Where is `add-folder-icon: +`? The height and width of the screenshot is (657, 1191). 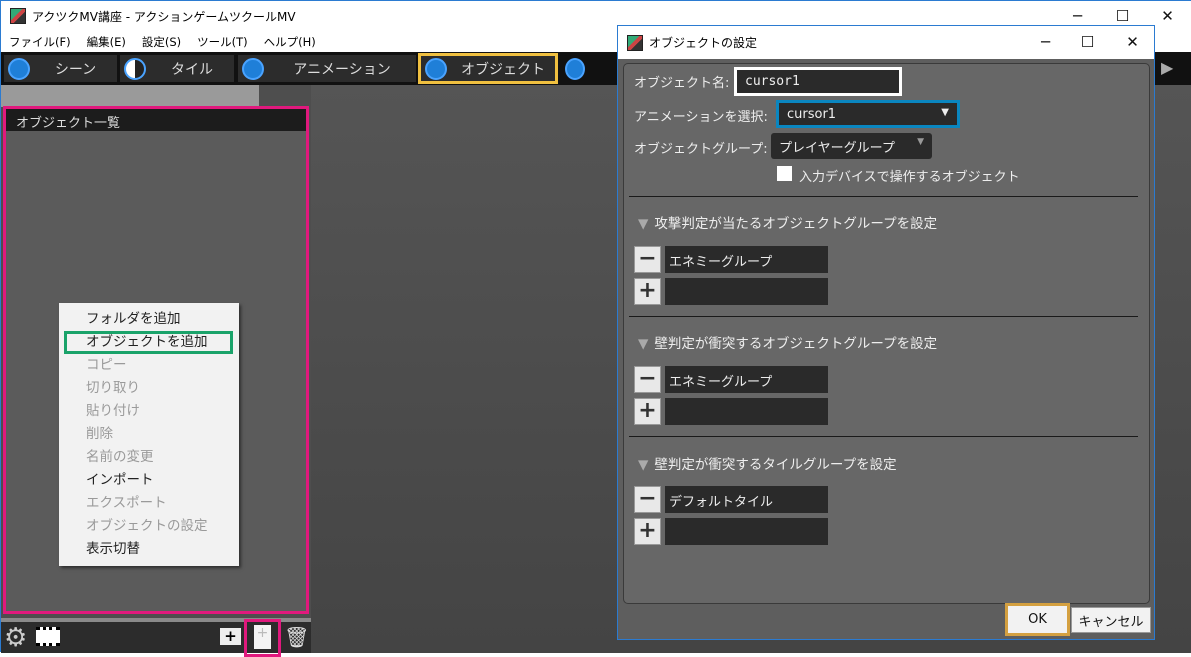 add-folder-icon: + is located at coordinates (230, 636).